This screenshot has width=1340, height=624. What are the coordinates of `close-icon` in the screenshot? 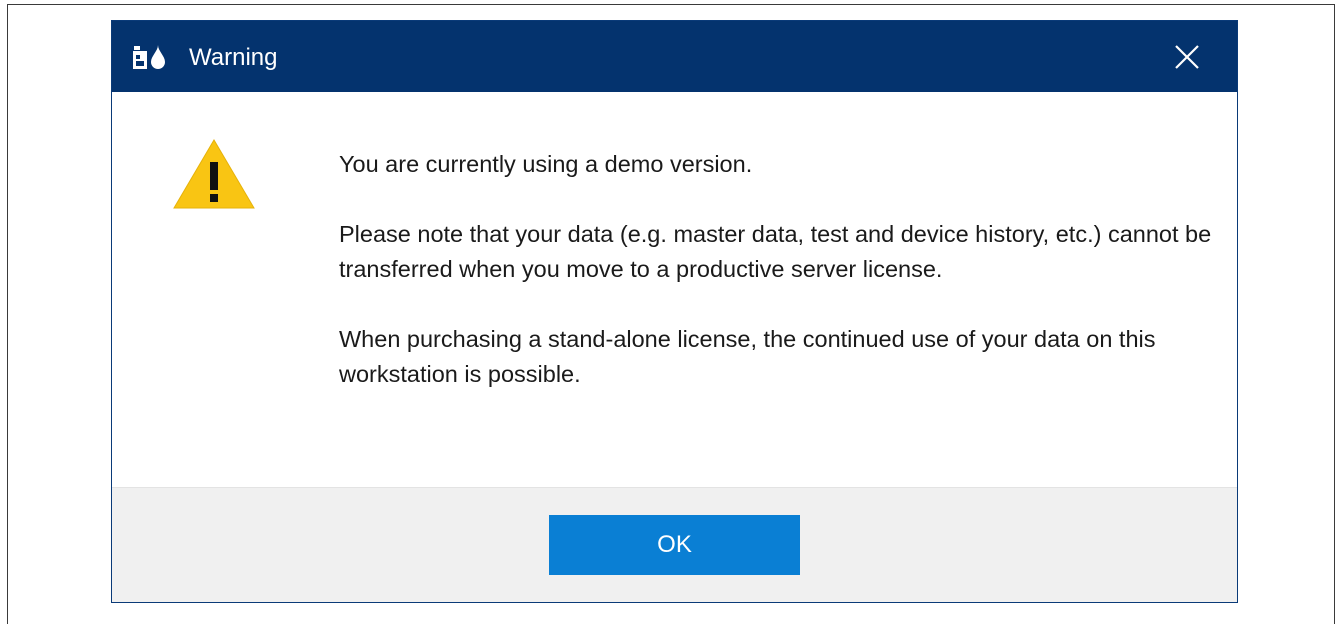 It's located at (1187, 56).